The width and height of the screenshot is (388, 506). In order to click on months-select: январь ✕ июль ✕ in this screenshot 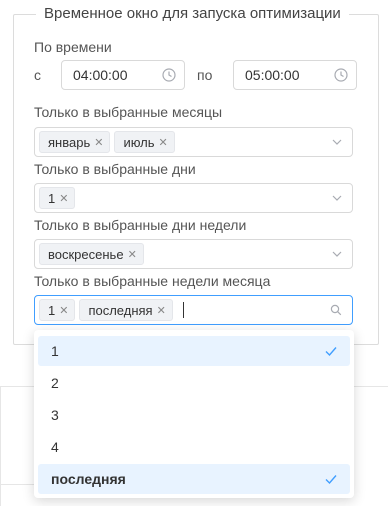, I will do `click(193, 142)`.